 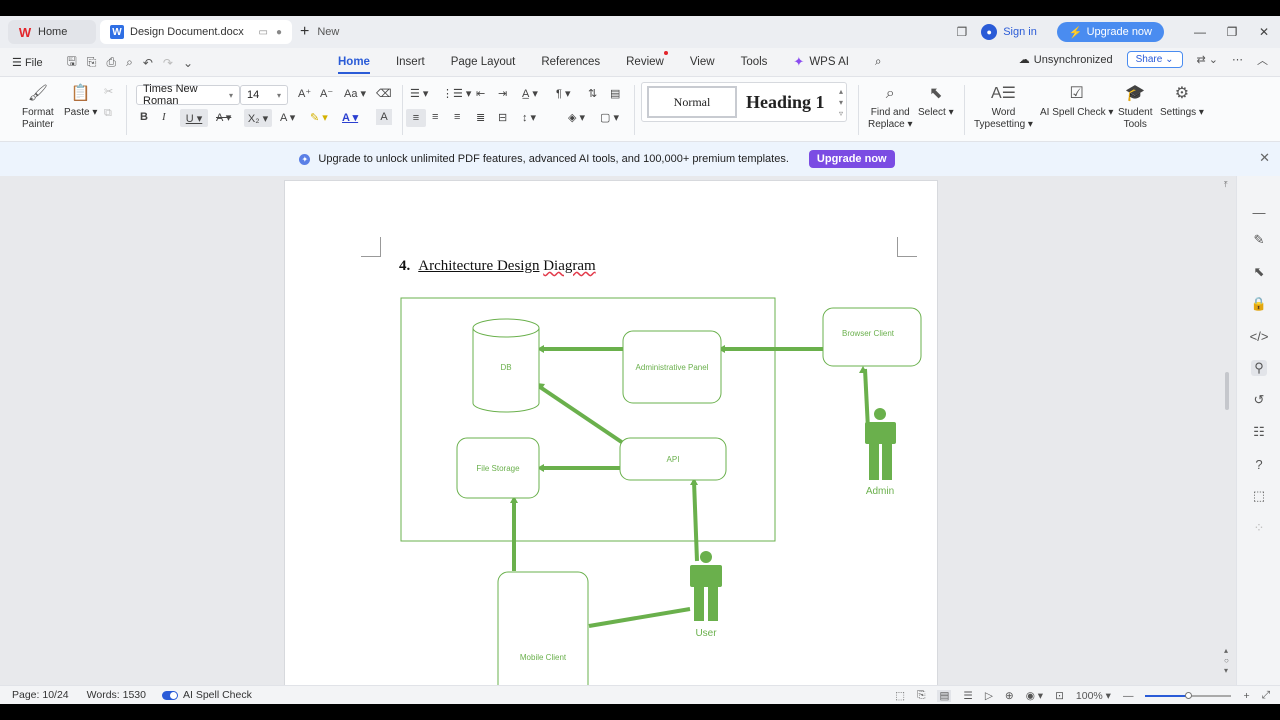 What do you see at coordinates (785, 102) in the screenshot?
I see `style-heading-1: Heading 1` at bounding box center [785, 102].